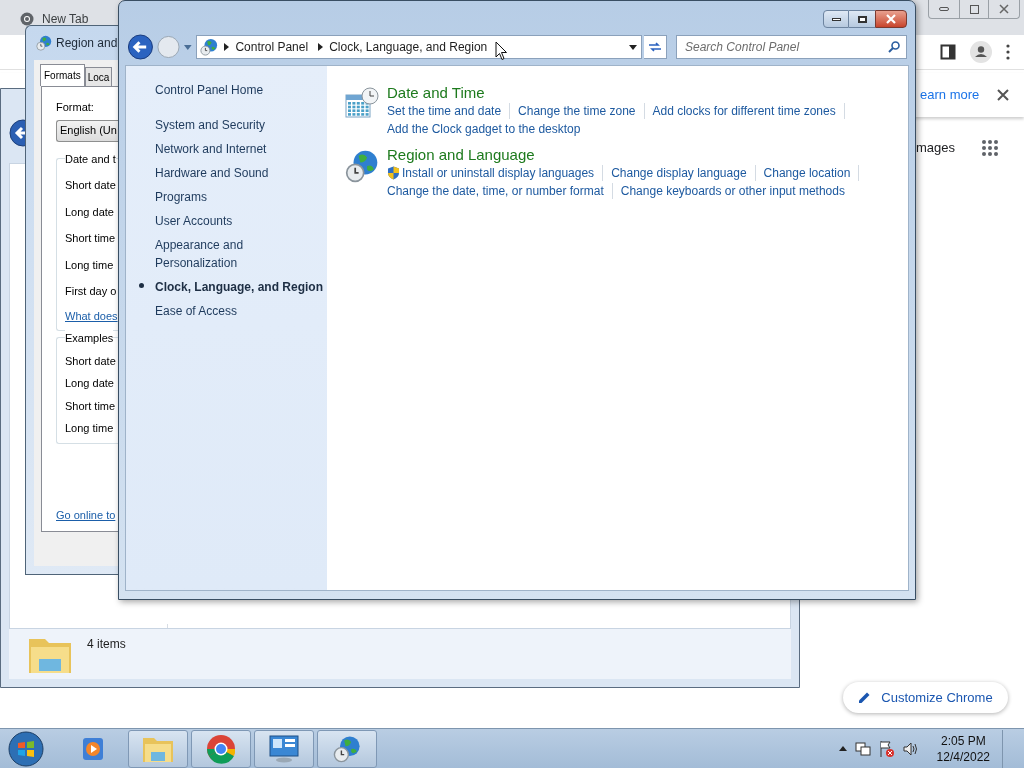 This screenshot has height=768, width=1024. What do you see at coordinates (225, 197) in the screenshot?
I see `sidebar-link: Programs` at bounding box center [225, 197].